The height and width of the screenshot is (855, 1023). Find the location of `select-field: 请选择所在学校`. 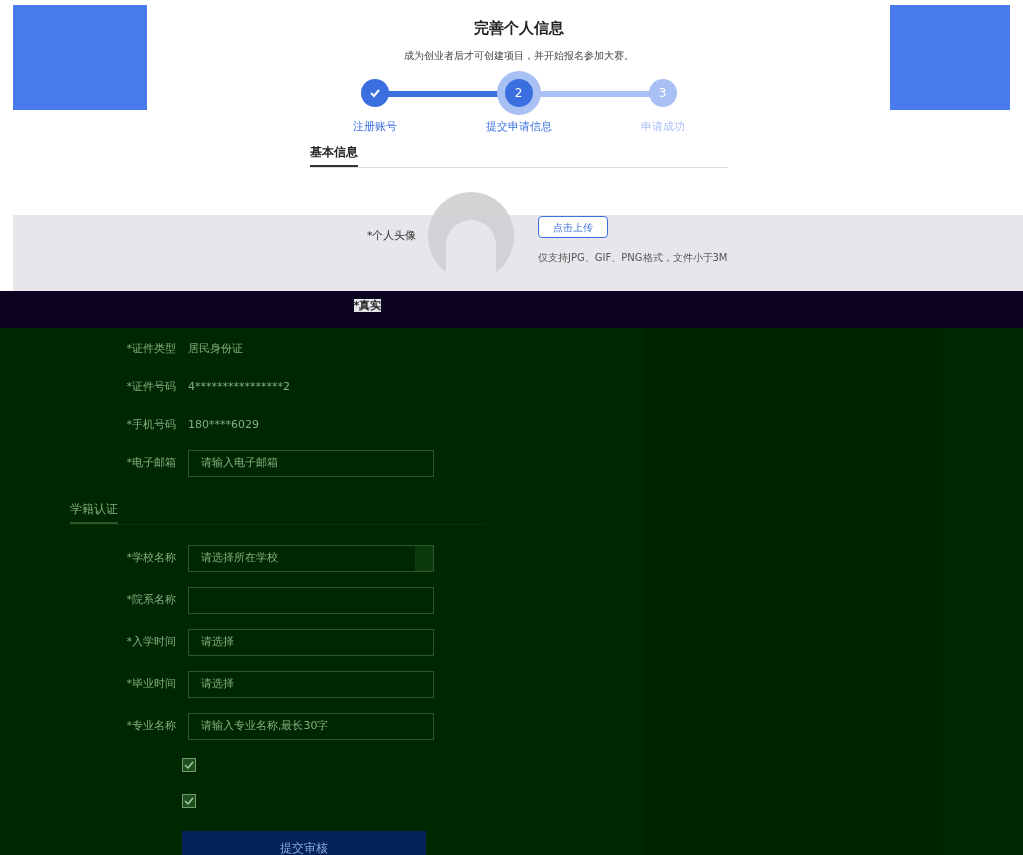

select-field: 请选择所在学校 is located at coordinates (311, 558).